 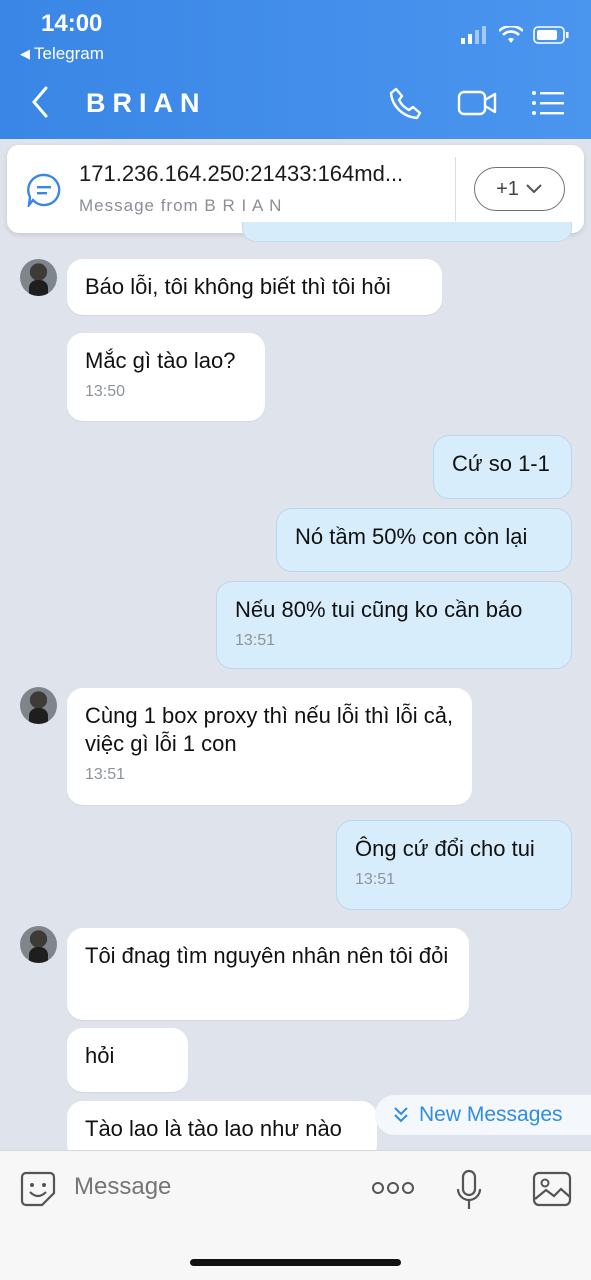 I want to click on back-to-app-link: ◀ Telegram, so click(x=62, y=54).